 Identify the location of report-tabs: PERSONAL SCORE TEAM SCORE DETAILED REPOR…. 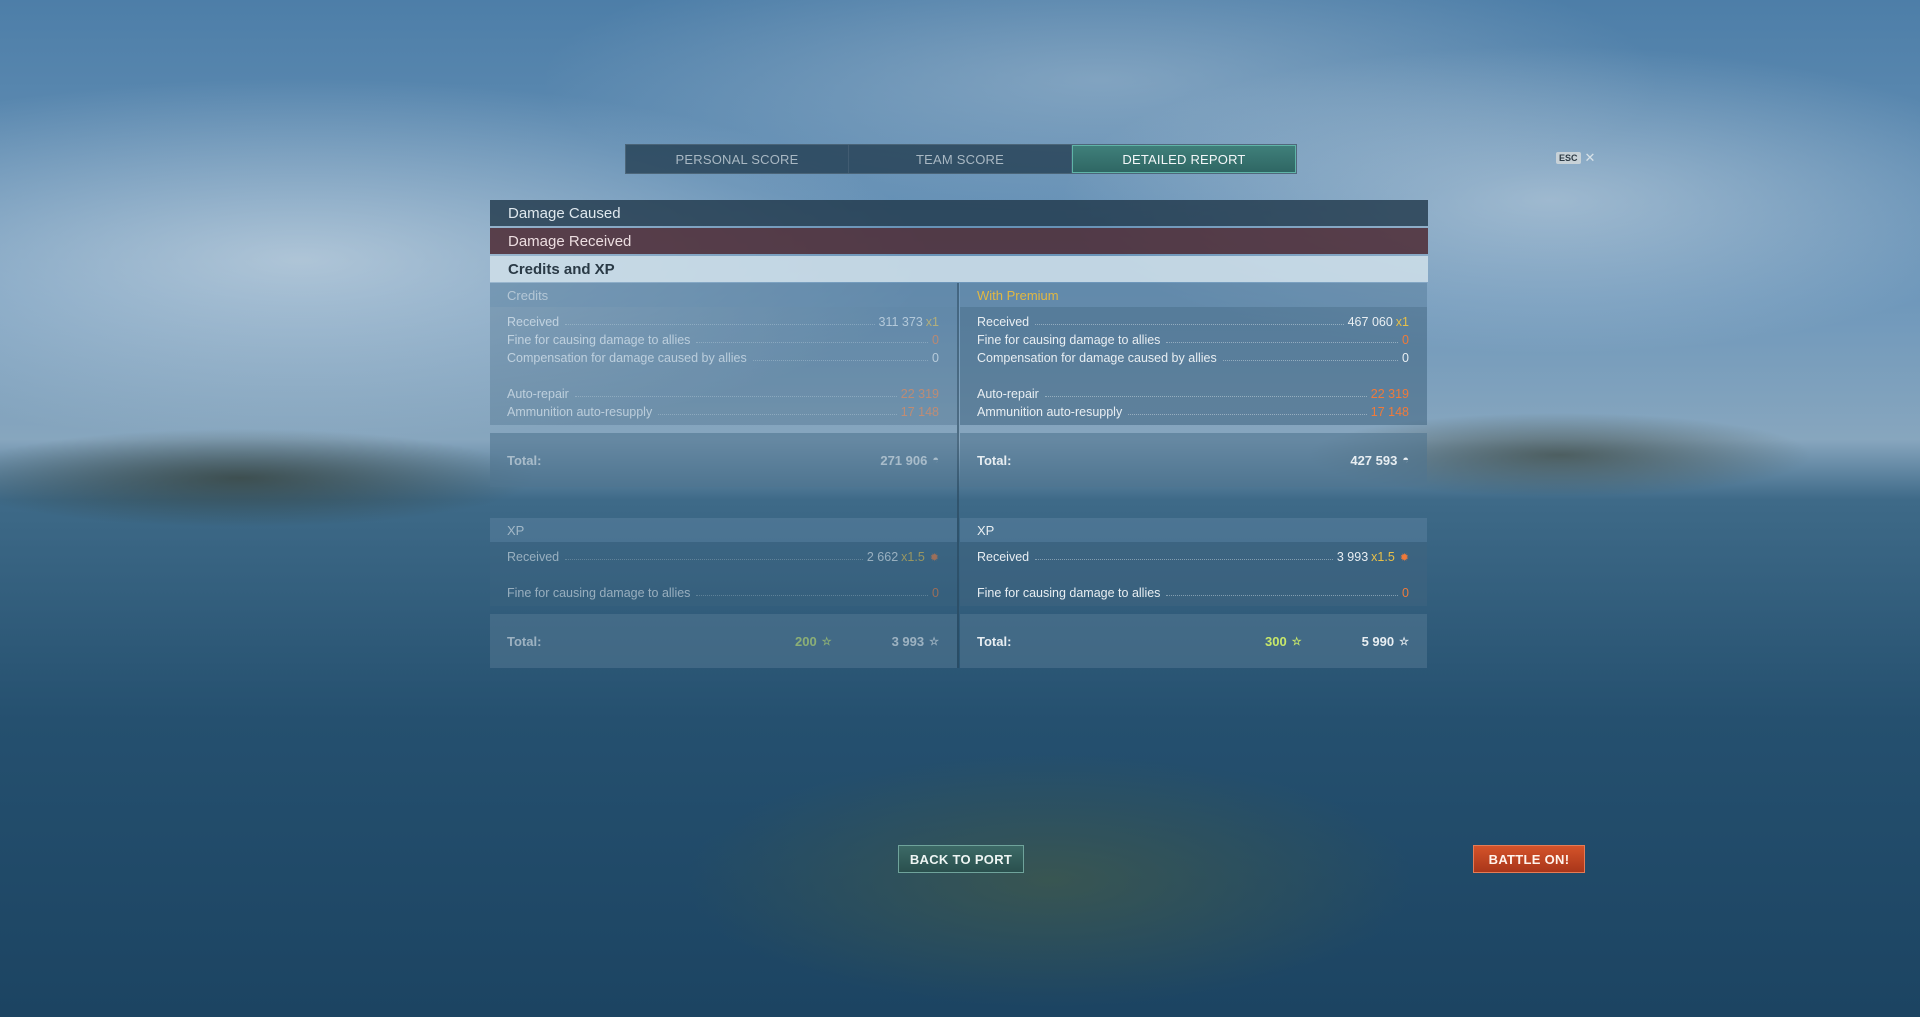
(961, 159).